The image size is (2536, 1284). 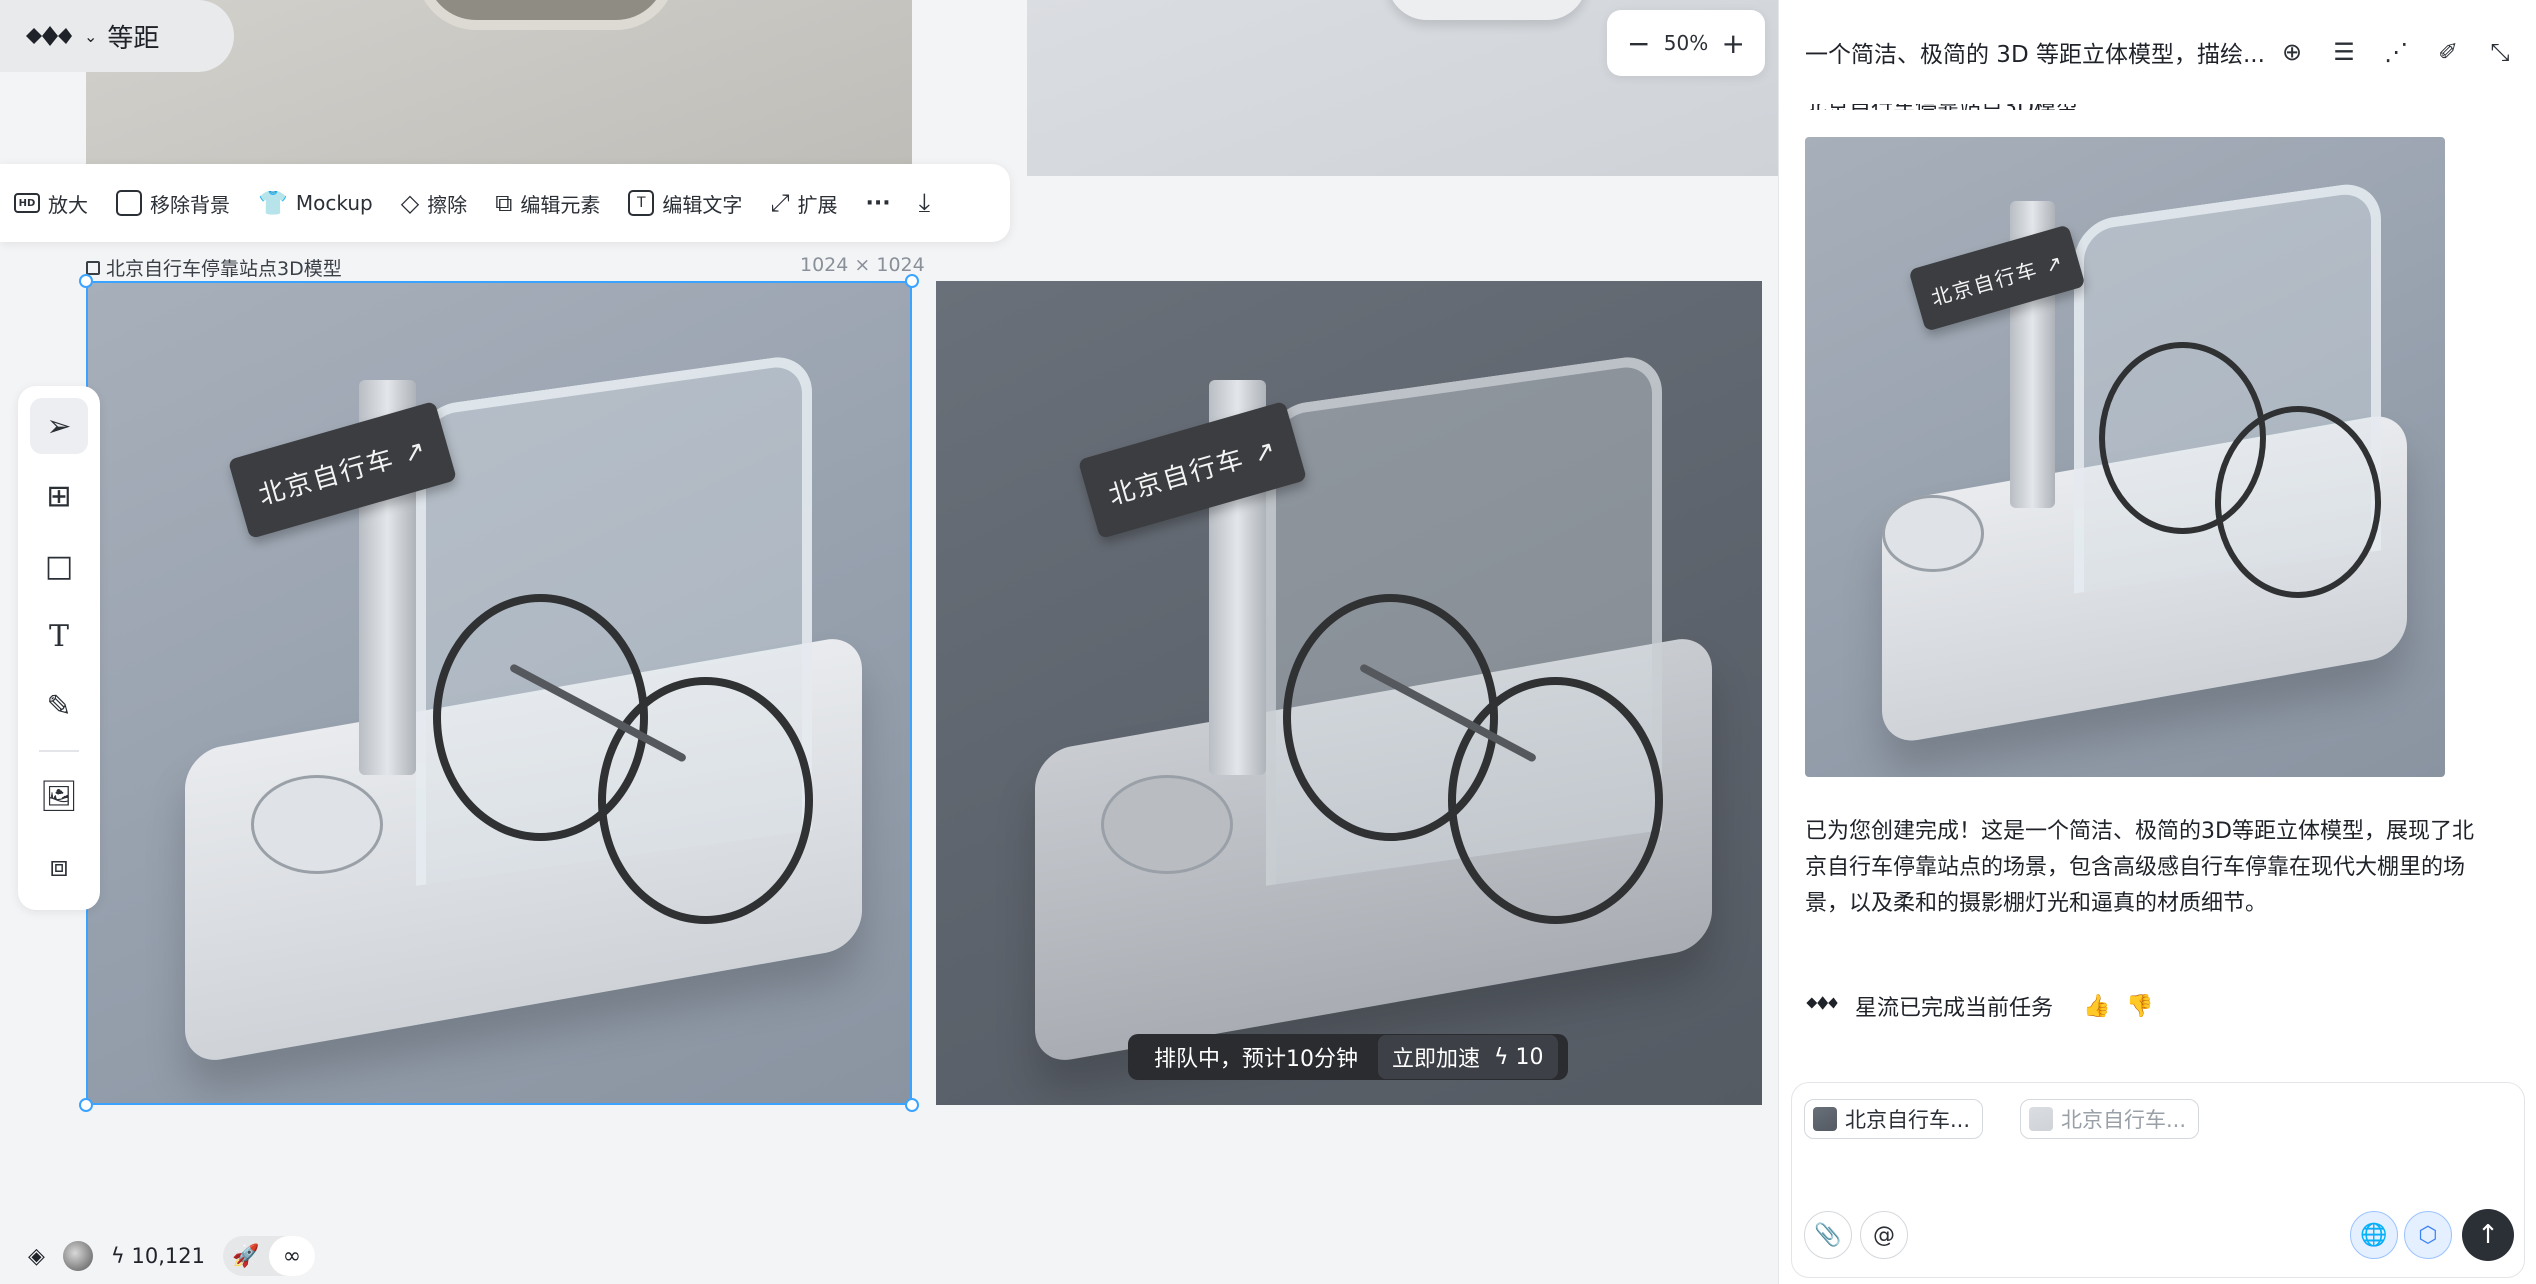 I want to click on mode-toggle: 🚀 ∞, so click(x=268, y=1256).